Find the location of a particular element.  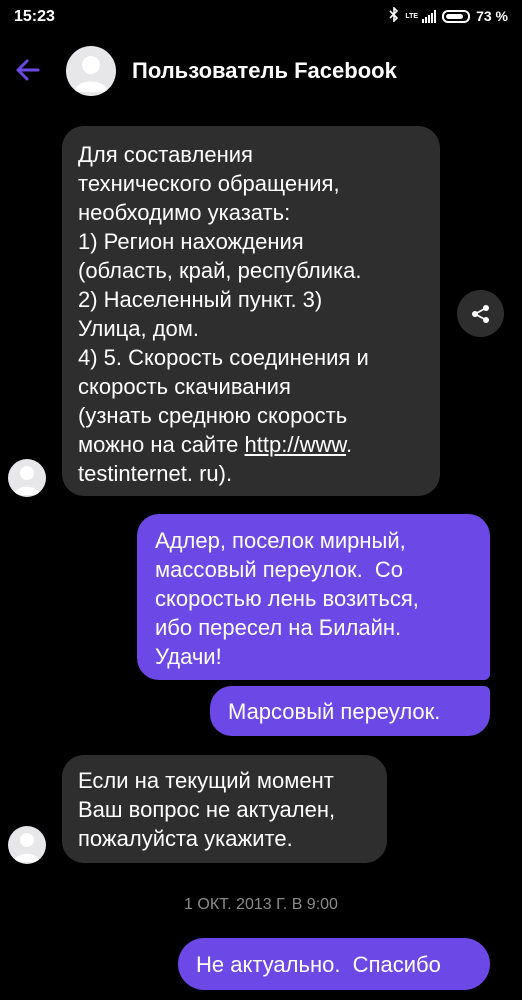

network-type-label: LTE is located at coordinates (412, 16).